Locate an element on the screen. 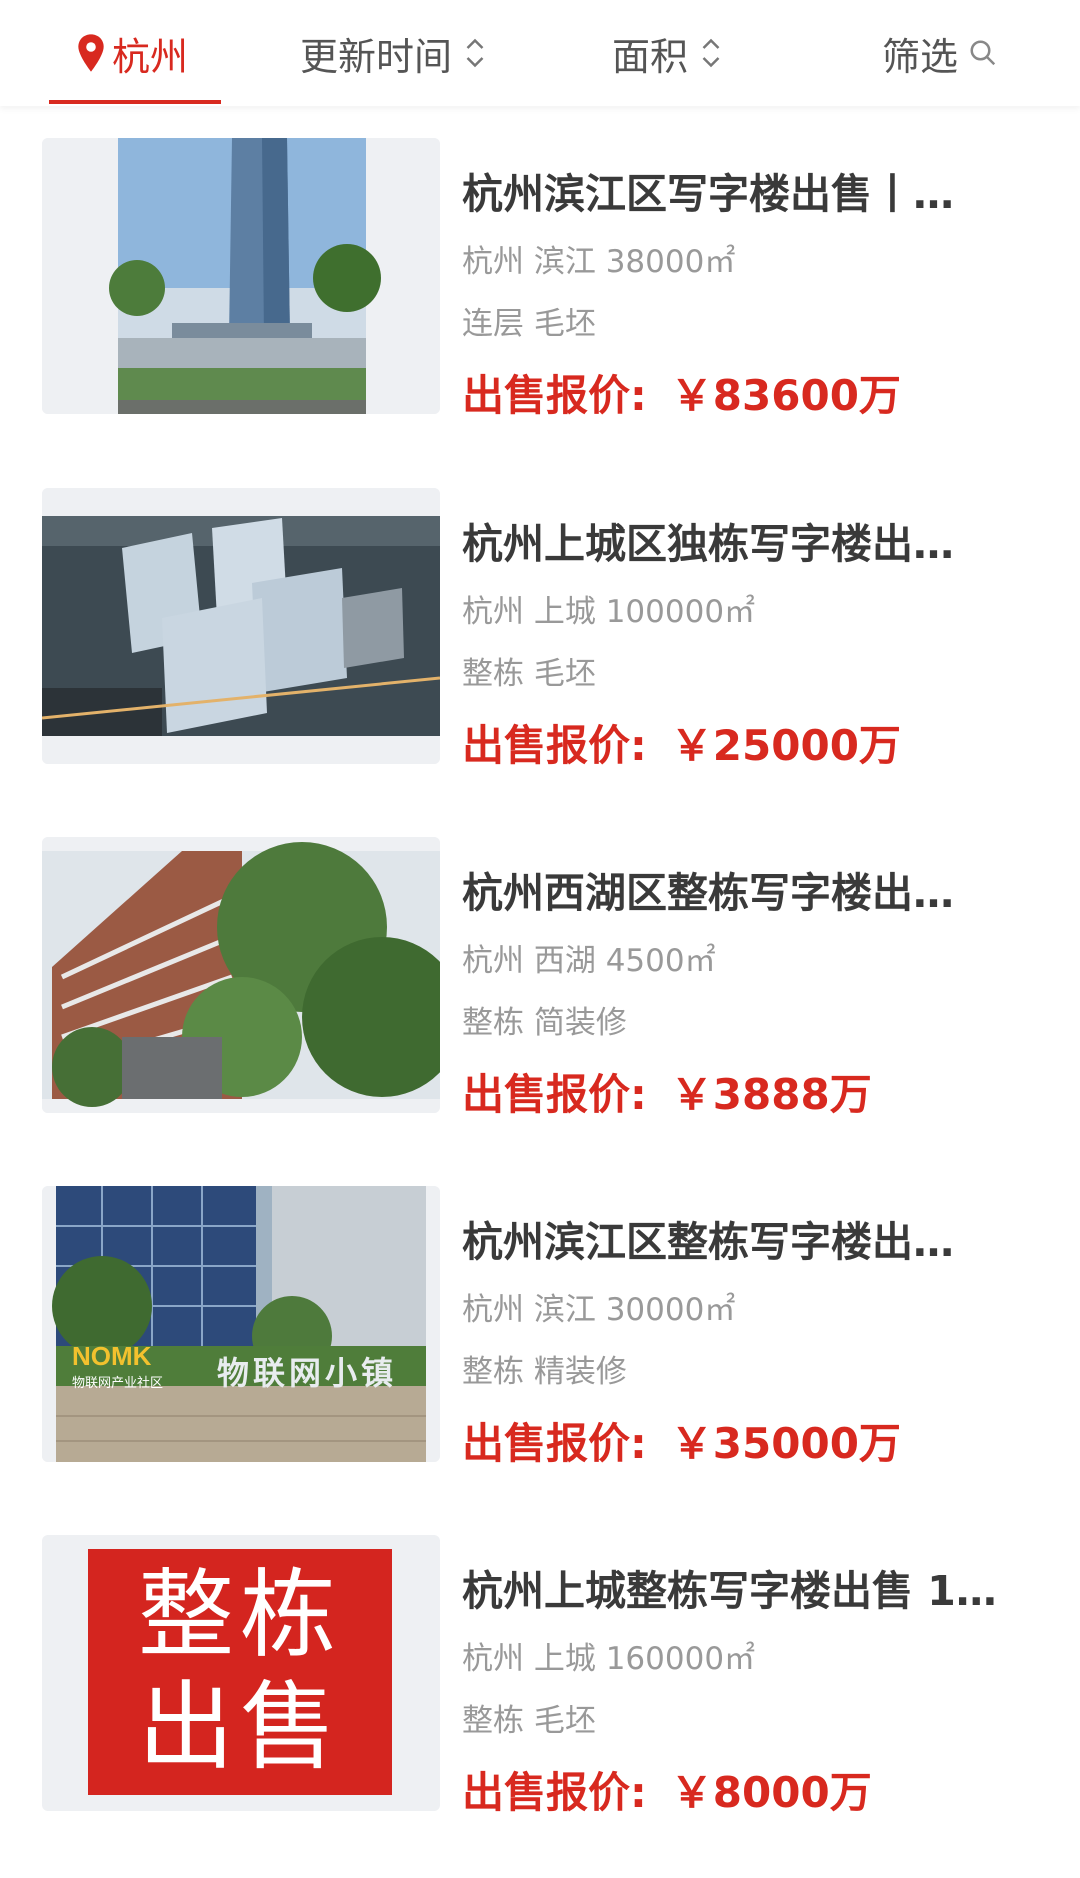 Image resolution: width=1080 pixels, height=1878 pixels. listing-price: 出售报价: ￥3888万 is located at coordinates (667, 1091).